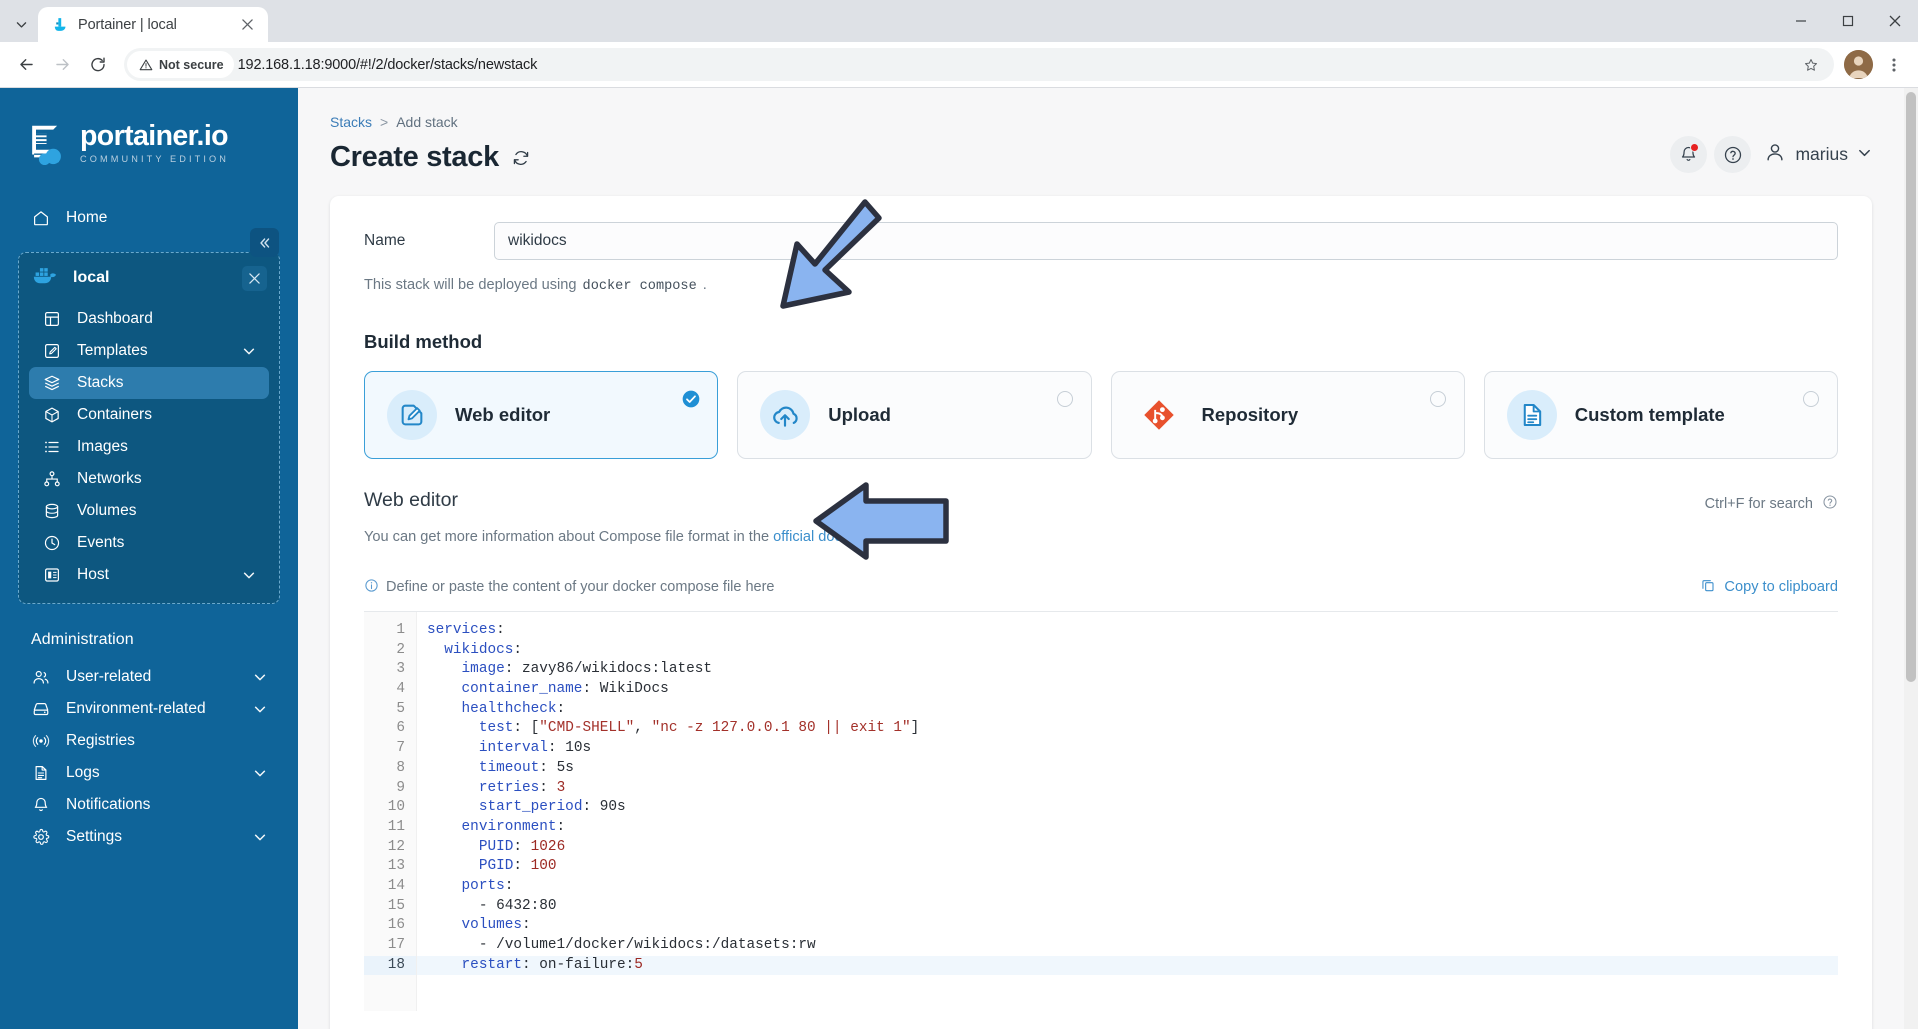 This screenshot has height=1029, width=1918. I want to click on stack-name-input, so click(1166, 241).